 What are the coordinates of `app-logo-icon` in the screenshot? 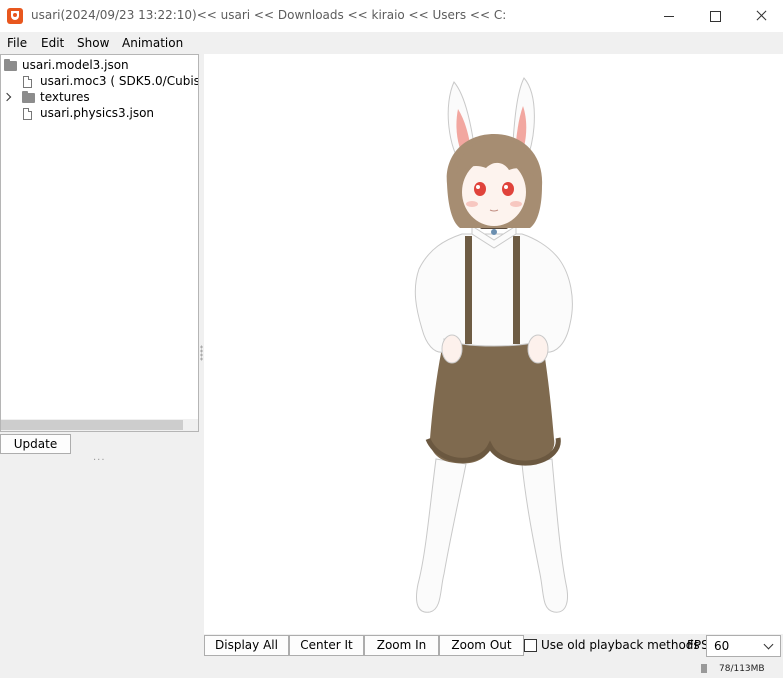 It's located at (15, 16).